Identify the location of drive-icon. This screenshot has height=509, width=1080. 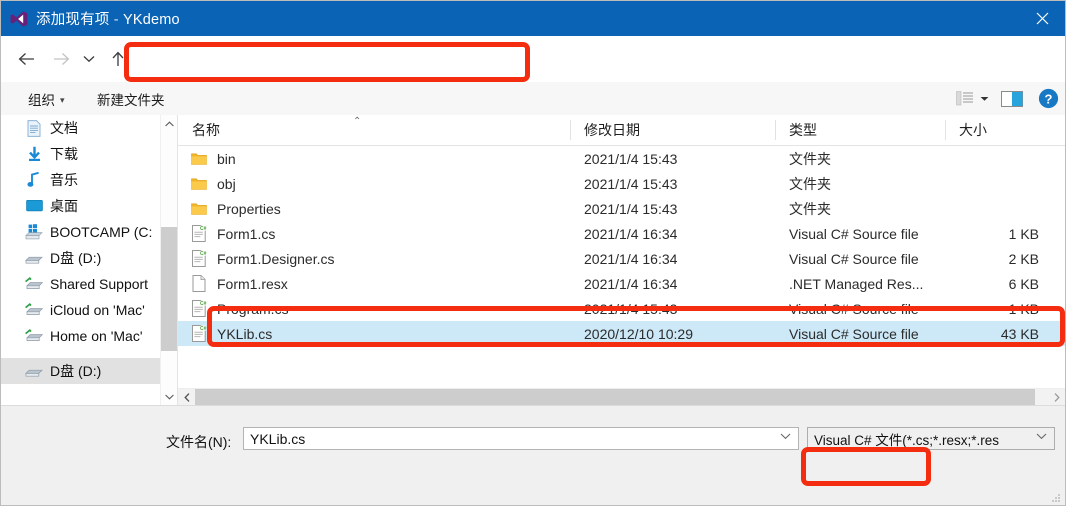
(34, 371).